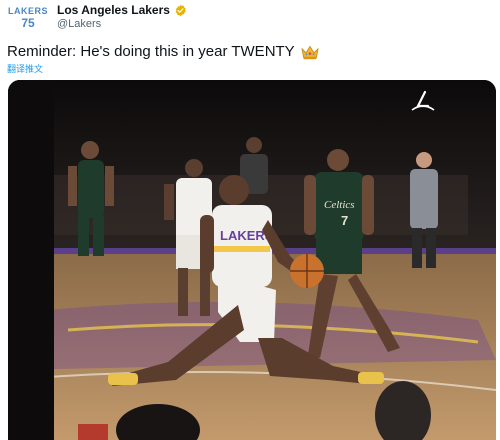  Describe the element at coordinates (180, 10) in the screenshot. I see `verified-badge-icon` at that location.